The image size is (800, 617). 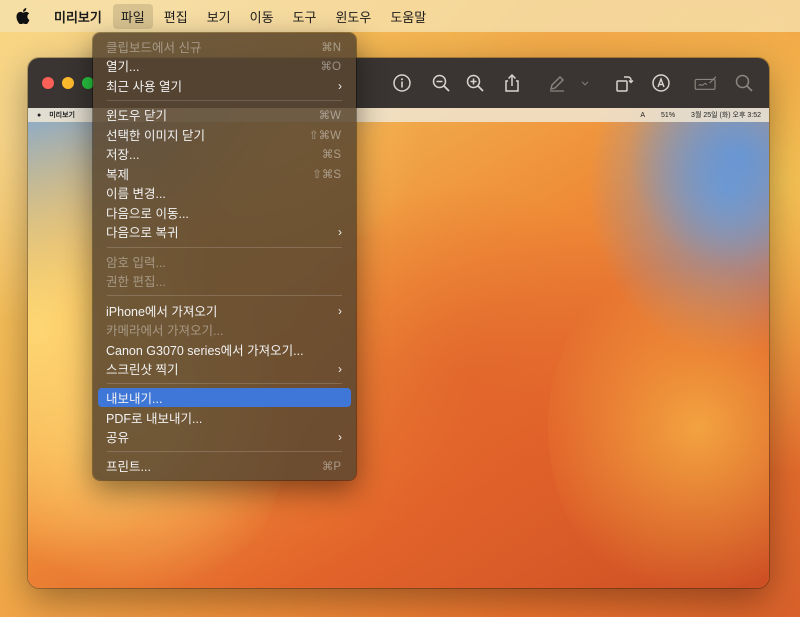 I want to click on input-source-icon: A, so click(x=643, y=115).